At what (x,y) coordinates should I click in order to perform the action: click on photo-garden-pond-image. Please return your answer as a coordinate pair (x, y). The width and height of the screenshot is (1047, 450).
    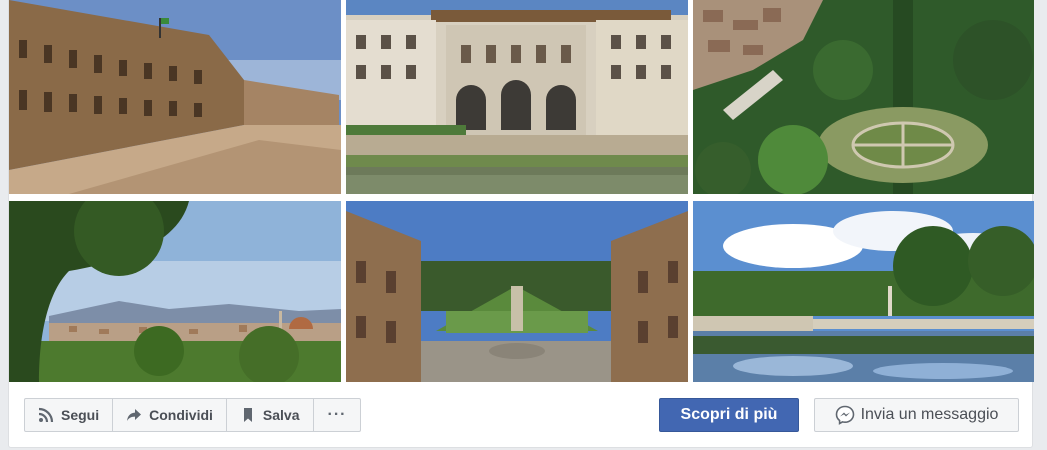
    Looking at the image, I should click on (863, 291).